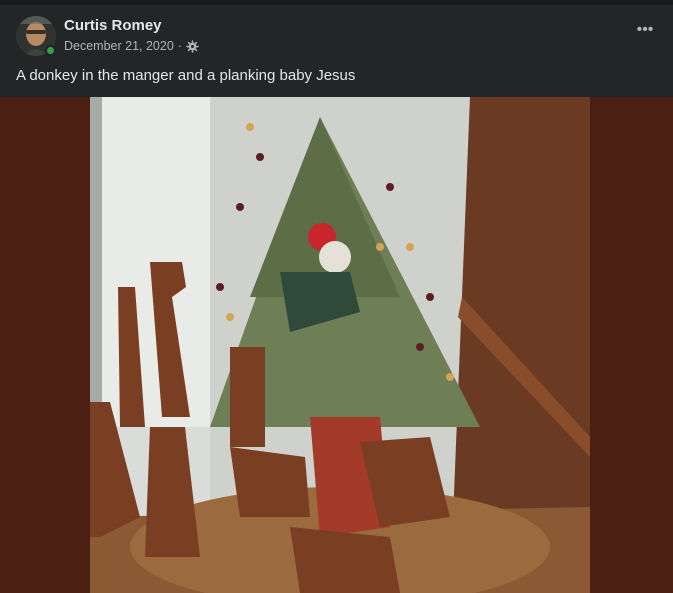 The image size is (673, 593). What do you see at coordinates (50, 50) in the screenshot?
I see `online-status-indicator` at bounding box center [50, 50].